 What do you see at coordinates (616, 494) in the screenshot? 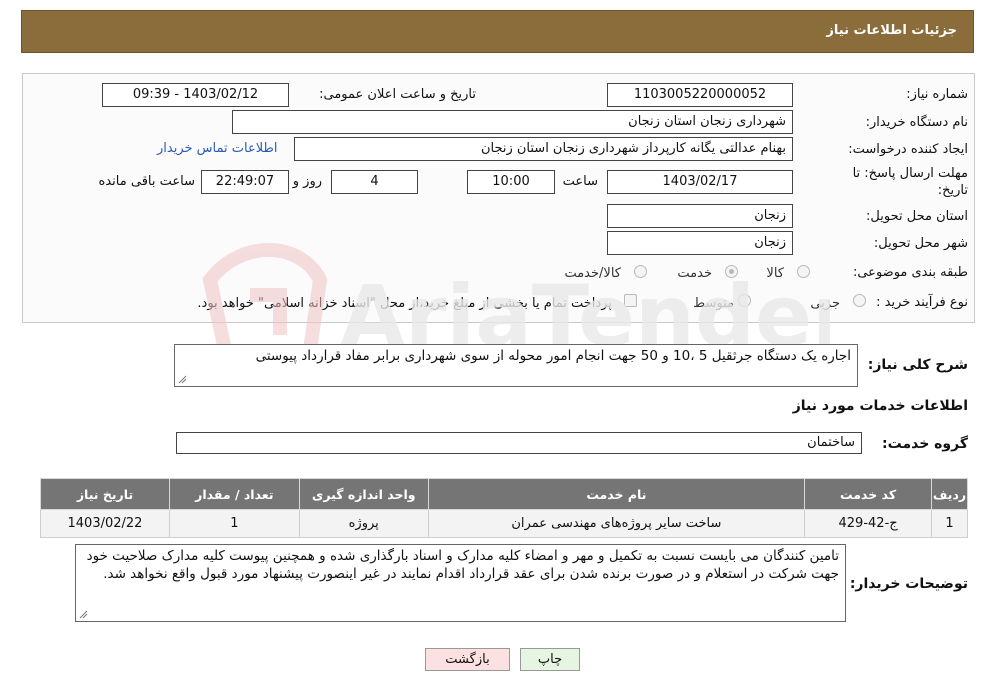
I see `col-service-name: نام خدمت` at bounding box center [616, 494].